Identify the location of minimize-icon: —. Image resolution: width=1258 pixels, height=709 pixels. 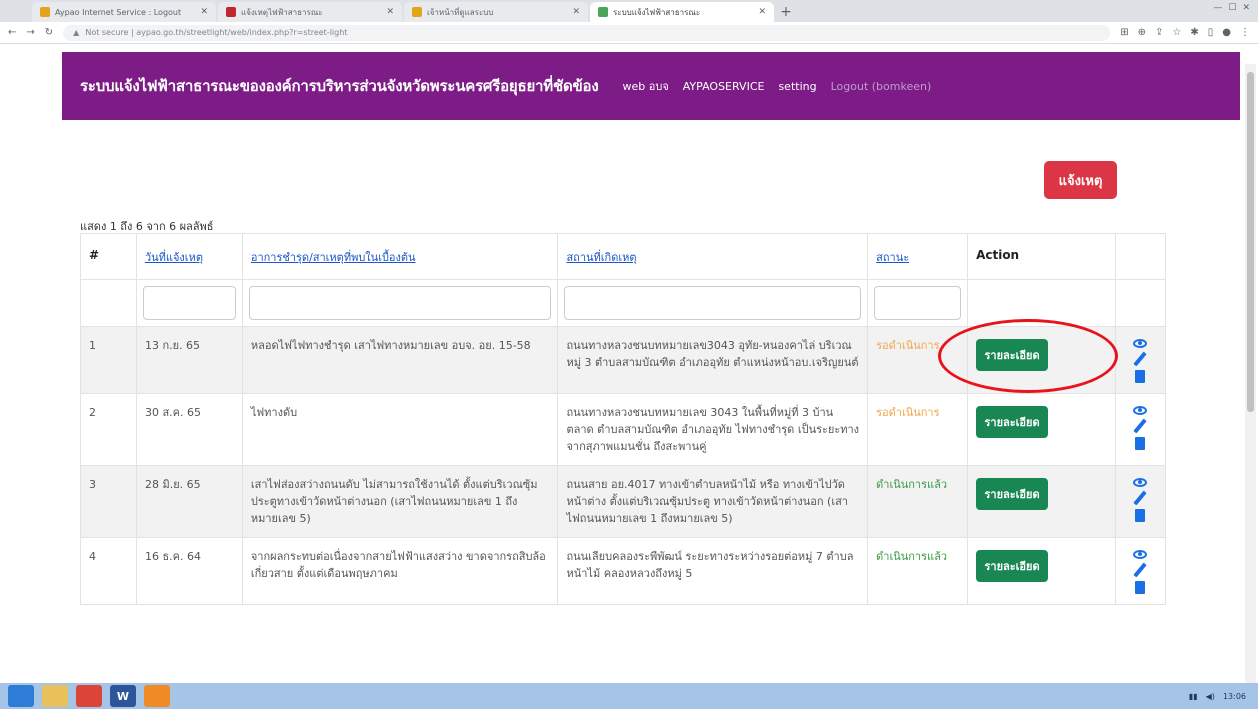
(1217, 8).